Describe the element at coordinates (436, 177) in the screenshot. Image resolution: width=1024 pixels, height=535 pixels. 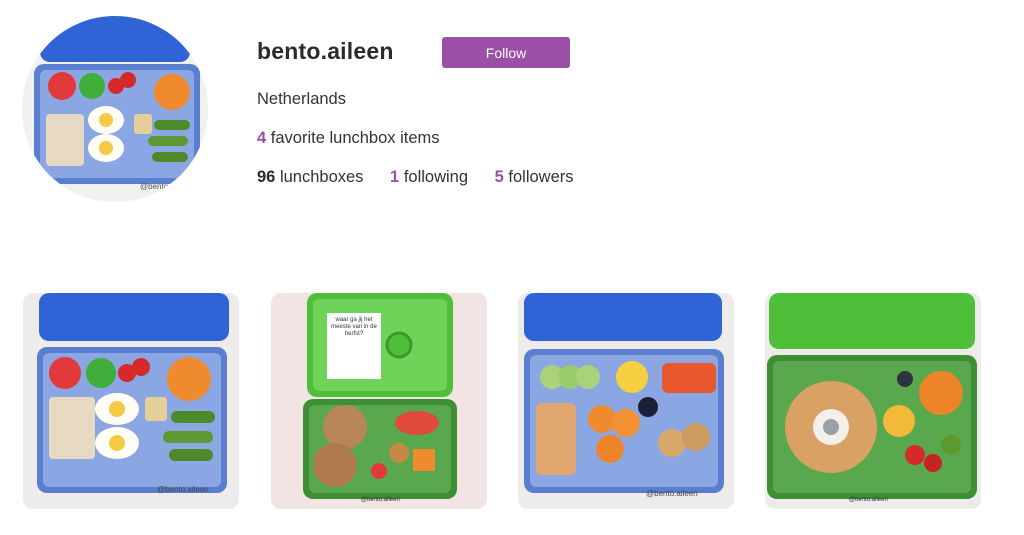
I see `following-label: following` at that location.